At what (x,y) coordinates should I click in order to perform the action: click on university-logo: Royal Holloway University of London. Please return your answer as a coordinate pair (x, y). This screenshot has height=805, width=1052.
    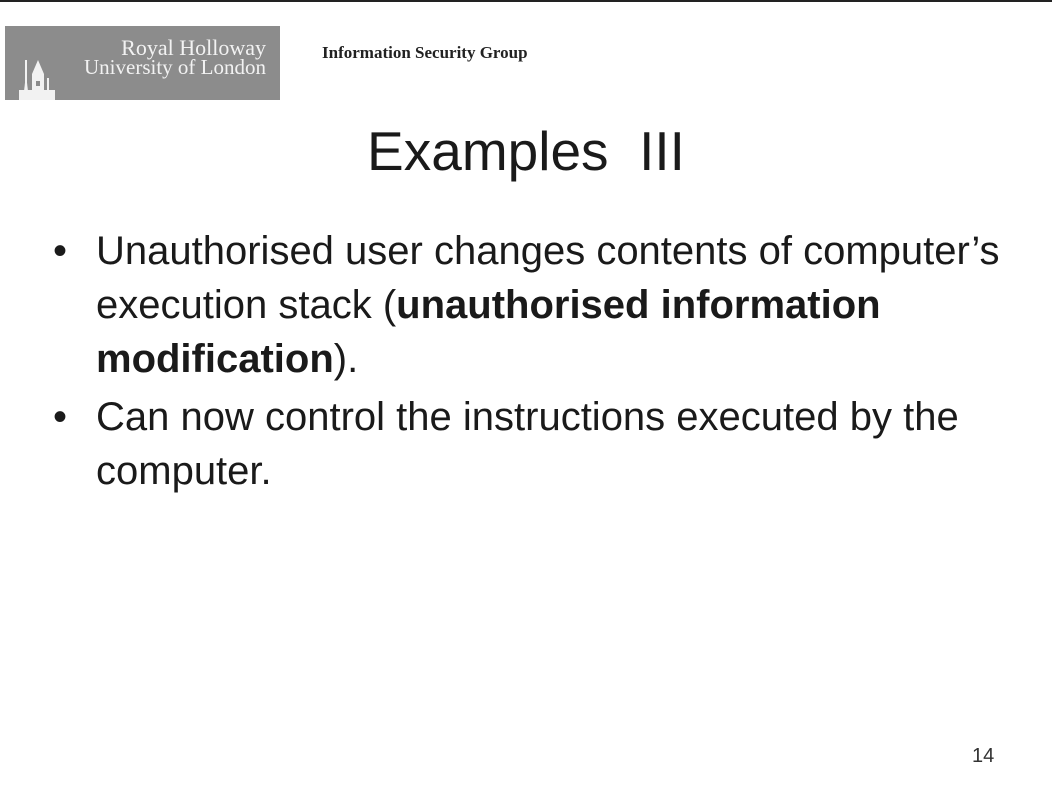
    Looking at the image, I should click on (142, 63).